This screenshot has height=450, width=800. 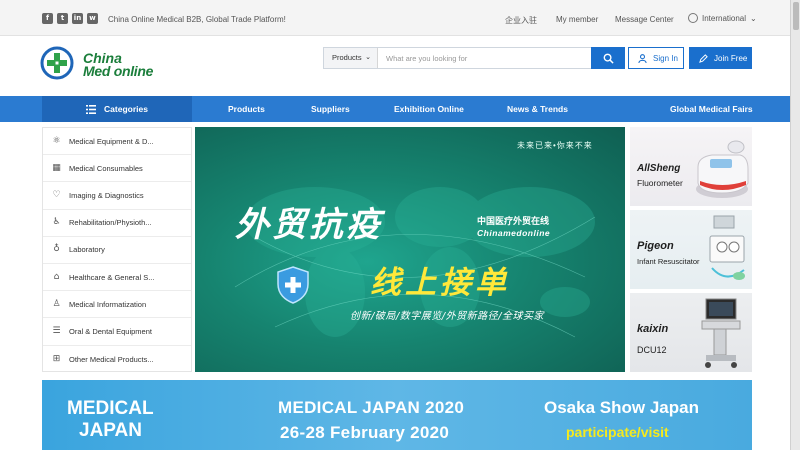 I want to click on nav-categories: Categories, so click(x=117, y=109).